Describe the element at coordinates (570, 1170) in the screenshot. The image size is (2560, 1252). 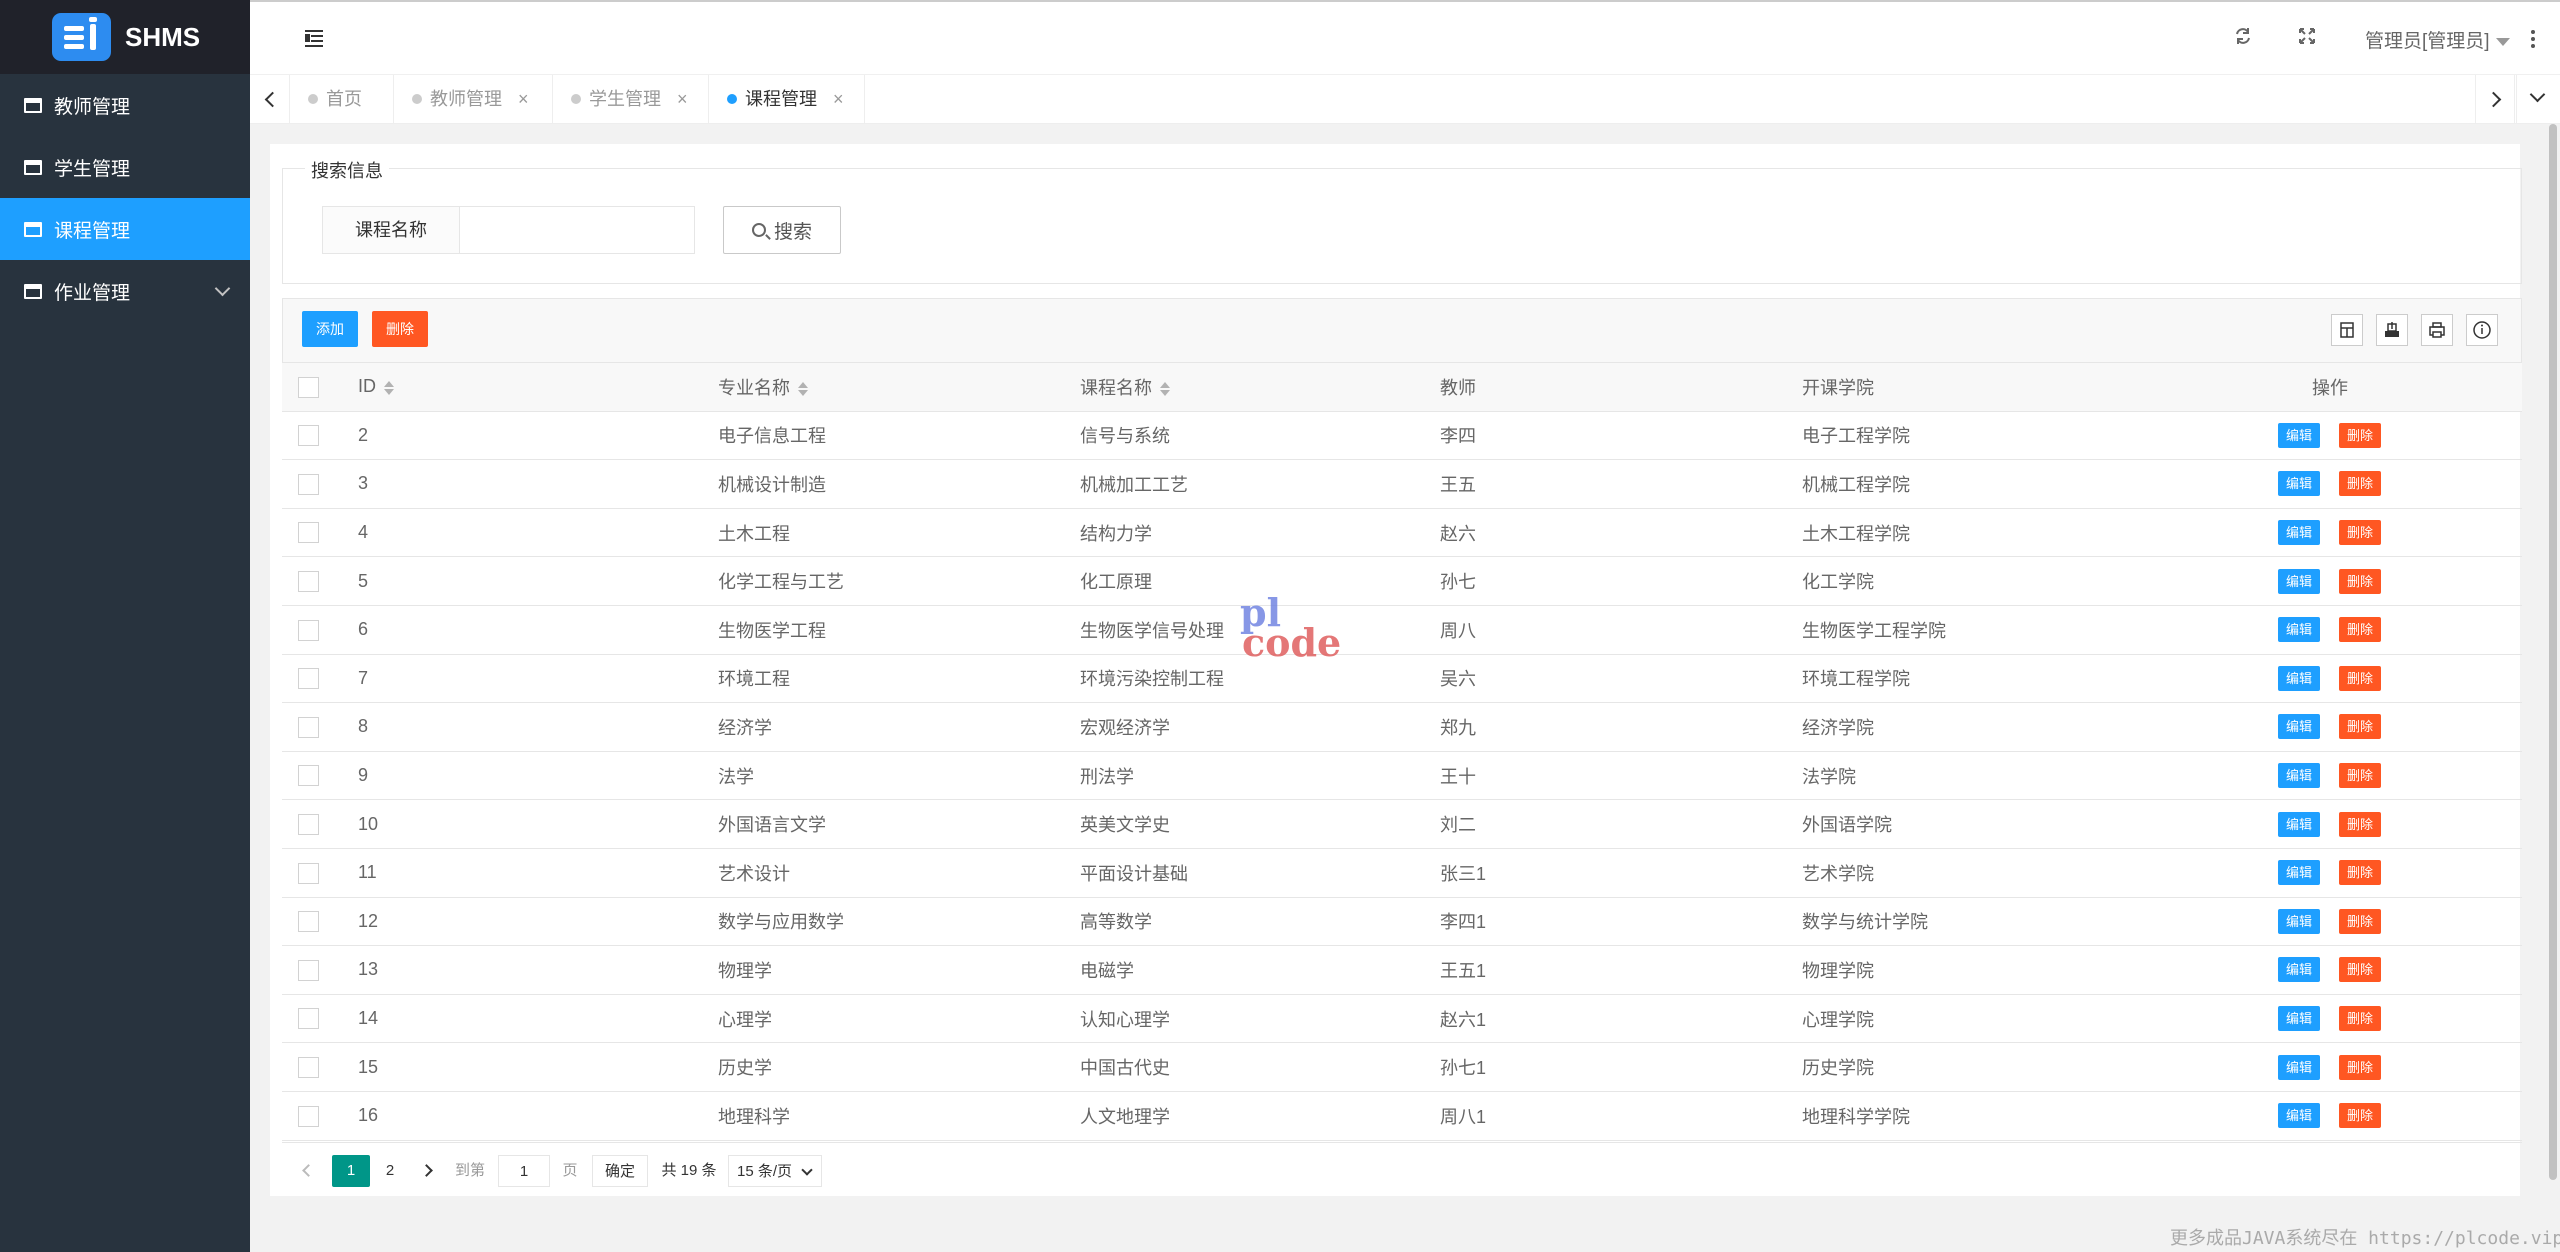
I see `page-unit-label: 页` at that location.